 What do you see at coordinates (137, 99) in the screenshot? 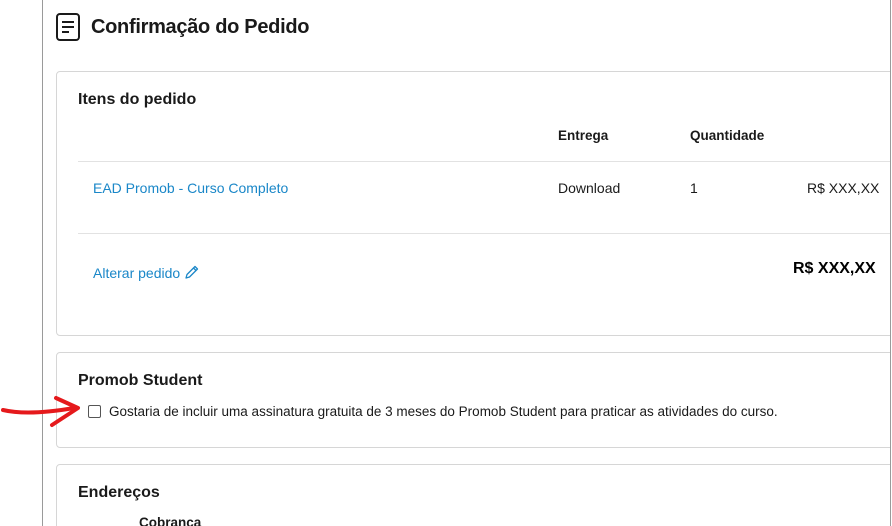
I see `order-items-title: Itens do pedido` at bounding box center [137, 99].